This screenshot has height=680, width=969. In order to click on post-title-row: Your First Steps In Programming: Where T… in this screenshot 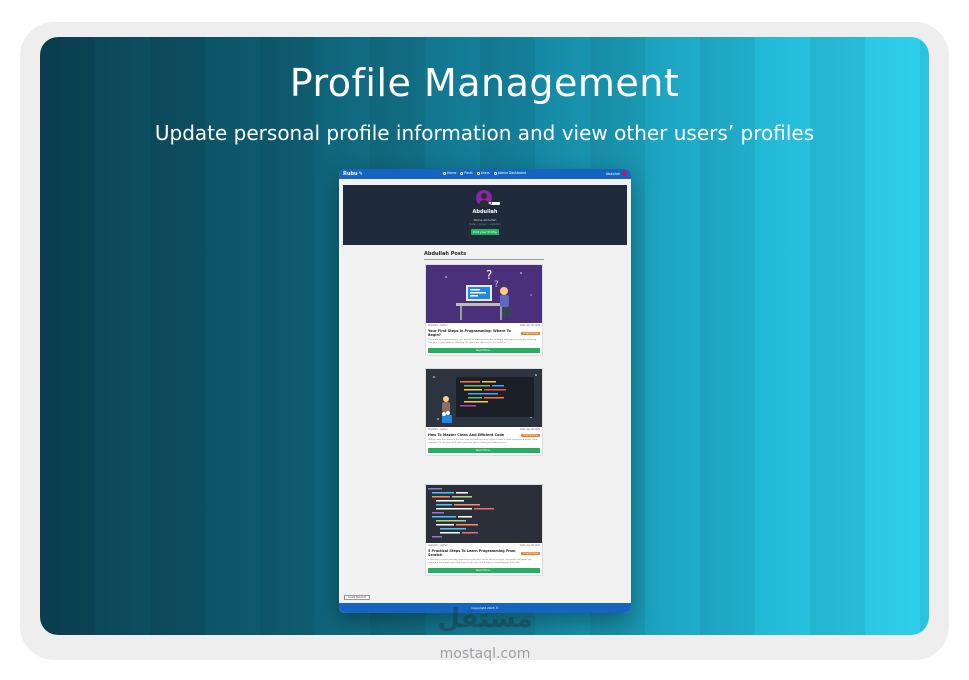, I will do `click(484, 333)`.